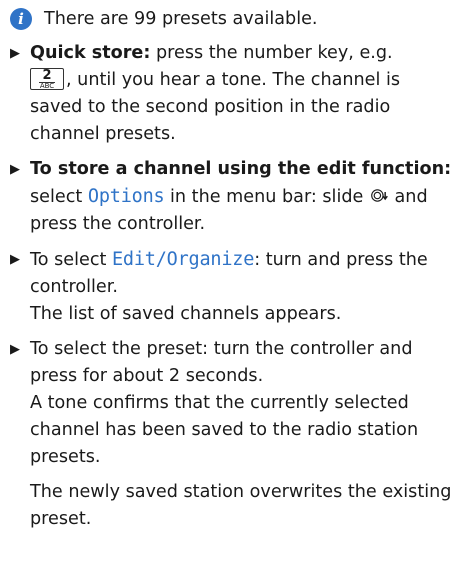 This screenshot has width=462, height=571. Describe the element at coordinates (271, 53) in the screenshot. I see `step-text: press the number key, e.g.` at that location.